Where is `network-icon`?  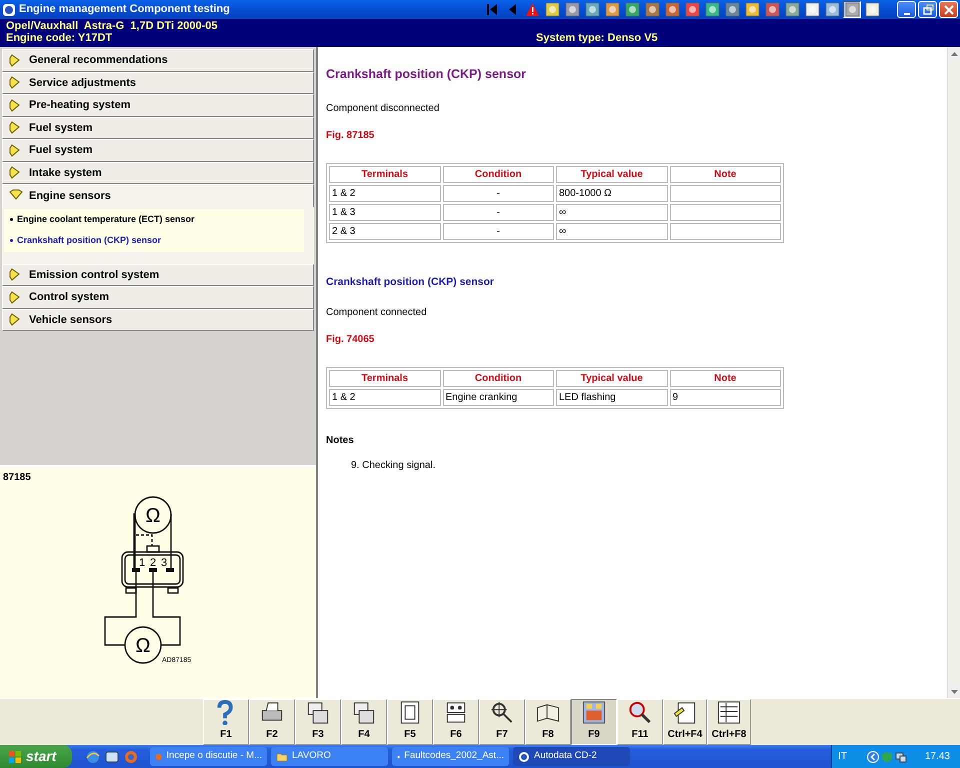
network-icon is located at coordinates (900, 756).